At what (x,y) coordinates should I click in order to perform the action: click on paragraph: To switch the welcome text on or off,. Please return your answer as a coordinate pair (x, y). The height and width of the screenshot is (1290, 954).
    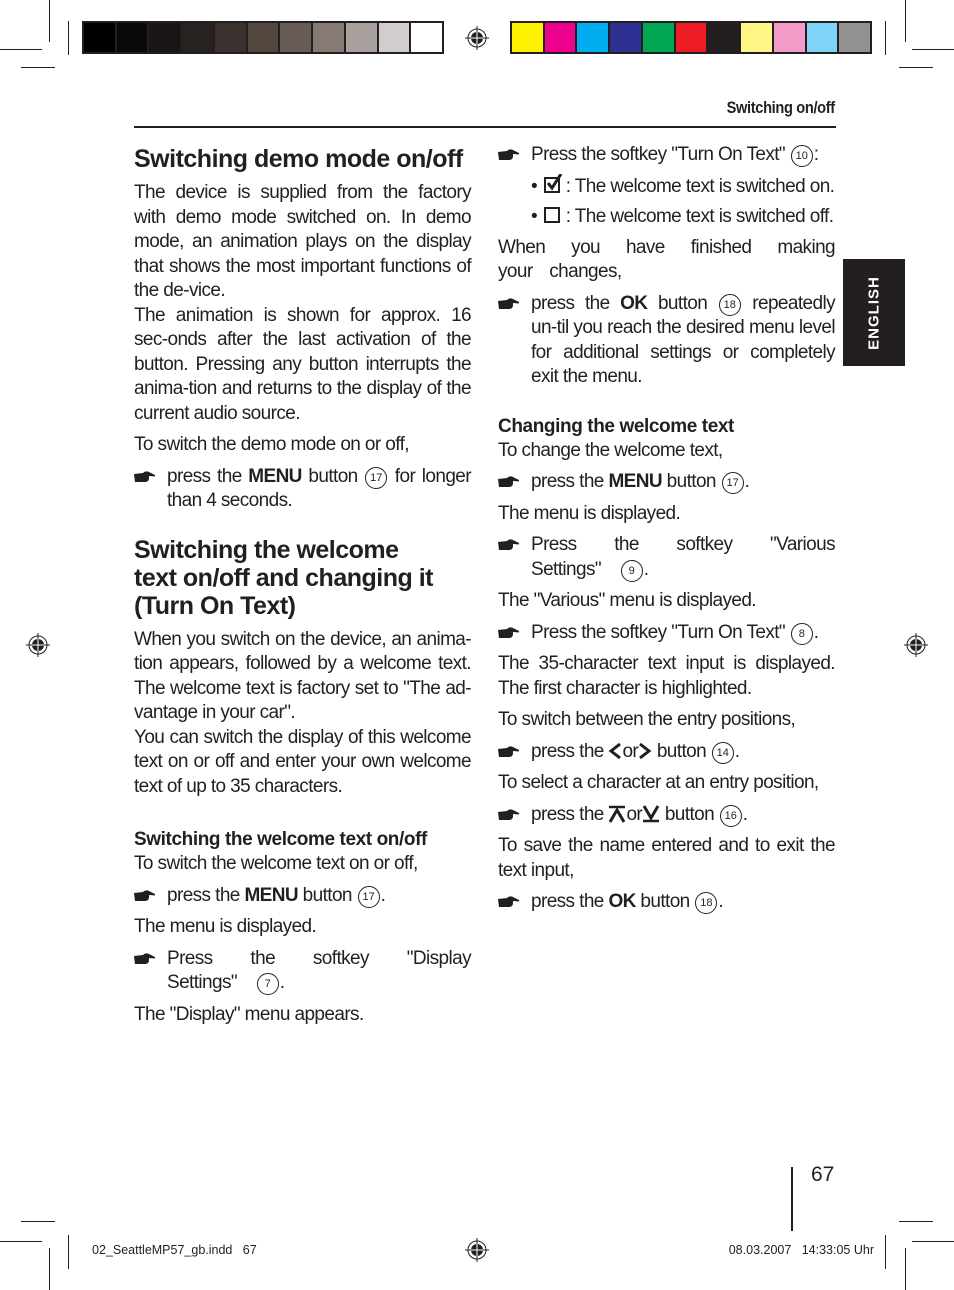
    Looking at the image, I should click on (276, 863).